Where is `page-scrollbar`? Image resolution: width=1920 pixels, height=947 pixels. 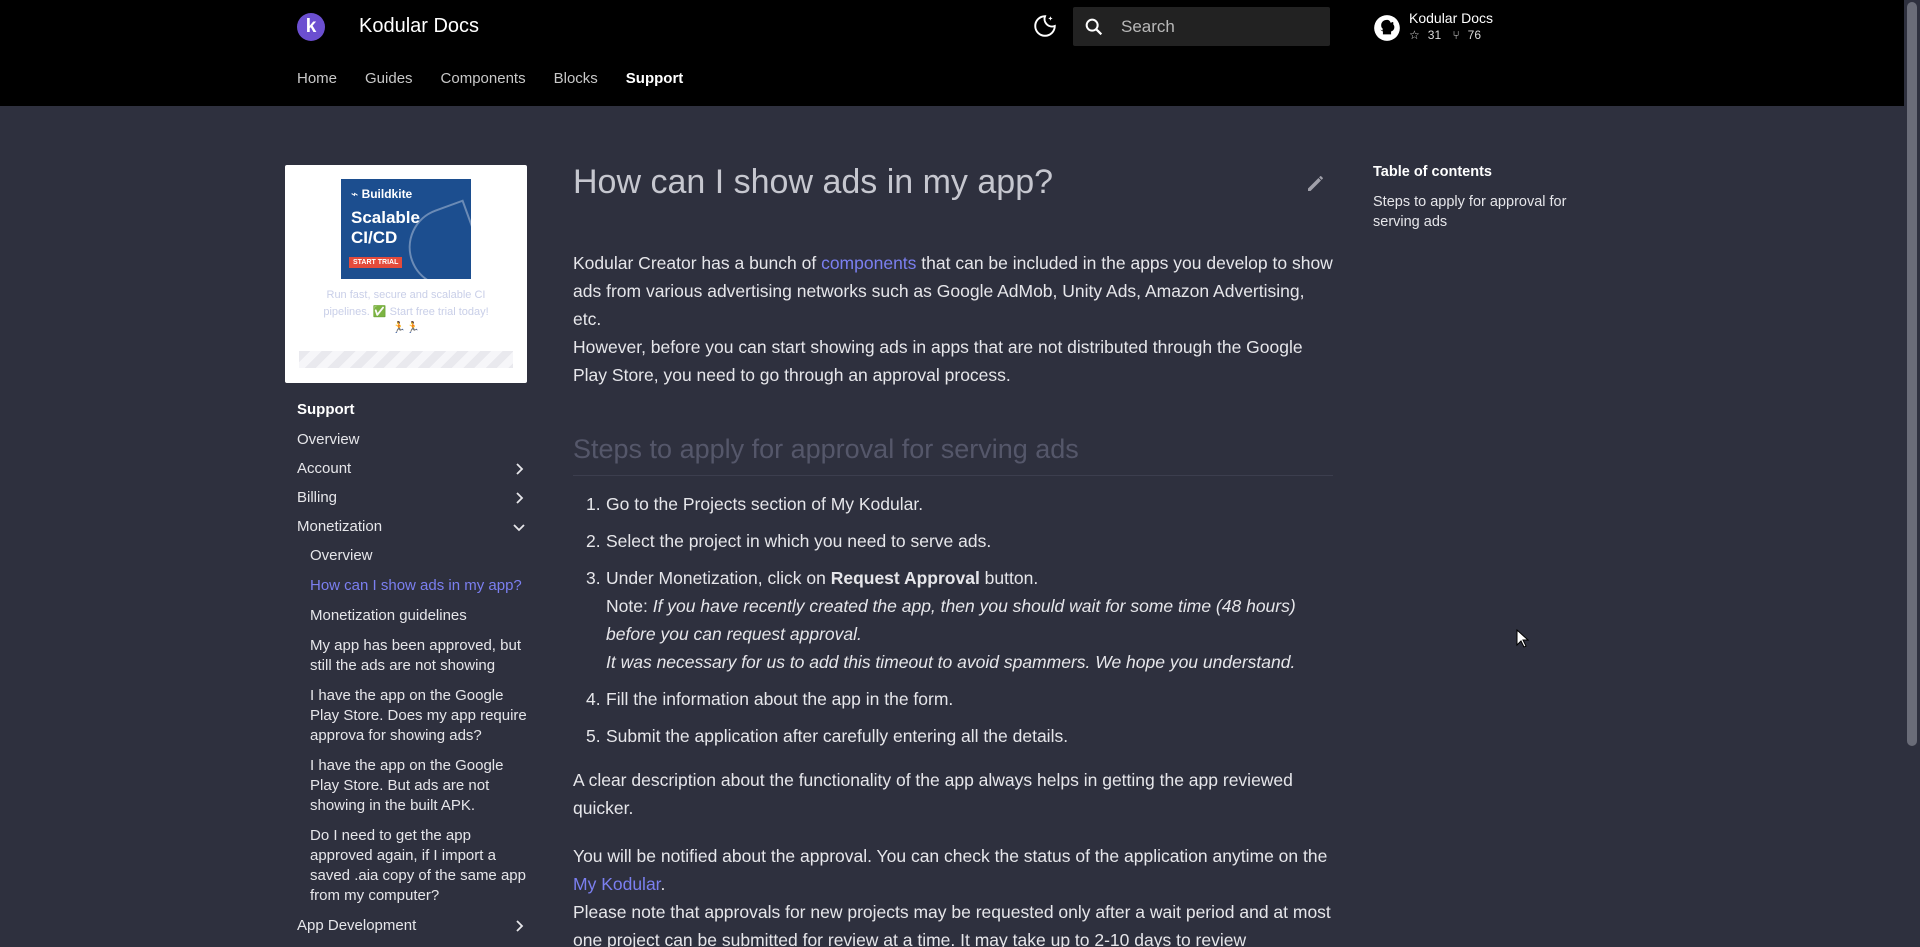 page-scrollbar is located at coordinates (1912, 473).